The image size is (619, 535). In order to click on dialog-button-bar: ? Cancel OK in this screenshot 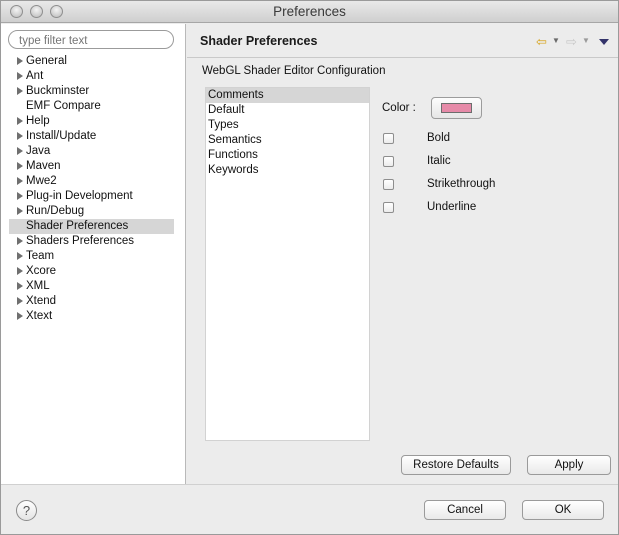, I will do `click(309, 509)`.